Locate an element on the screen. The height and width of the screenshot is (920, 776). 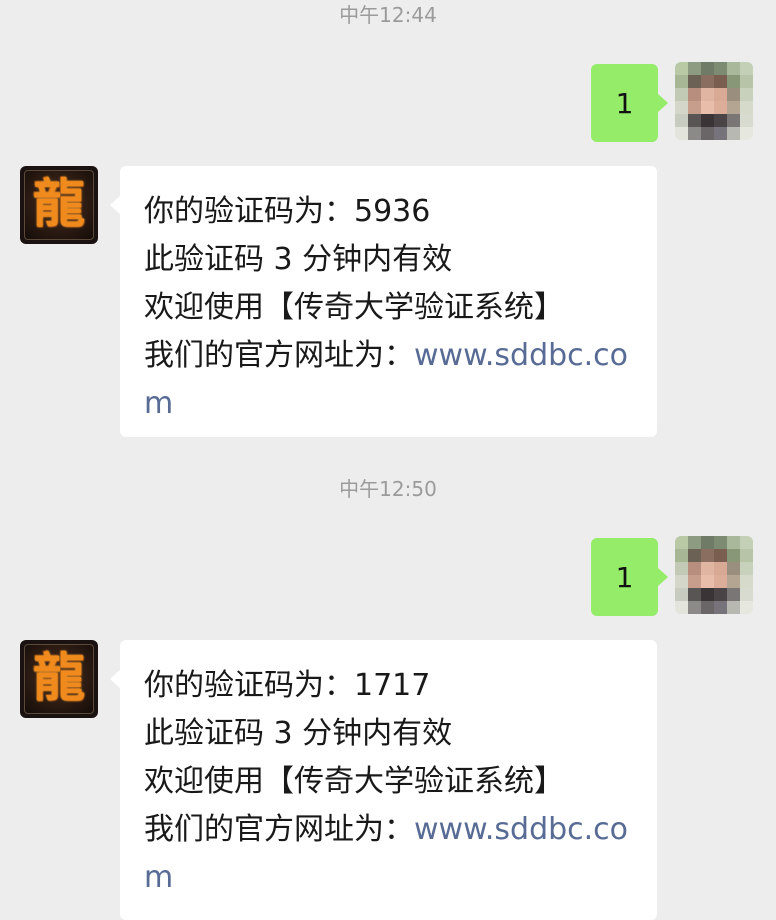
code-line: 你的验证码为：1717 is located at coordinates (388, 686).